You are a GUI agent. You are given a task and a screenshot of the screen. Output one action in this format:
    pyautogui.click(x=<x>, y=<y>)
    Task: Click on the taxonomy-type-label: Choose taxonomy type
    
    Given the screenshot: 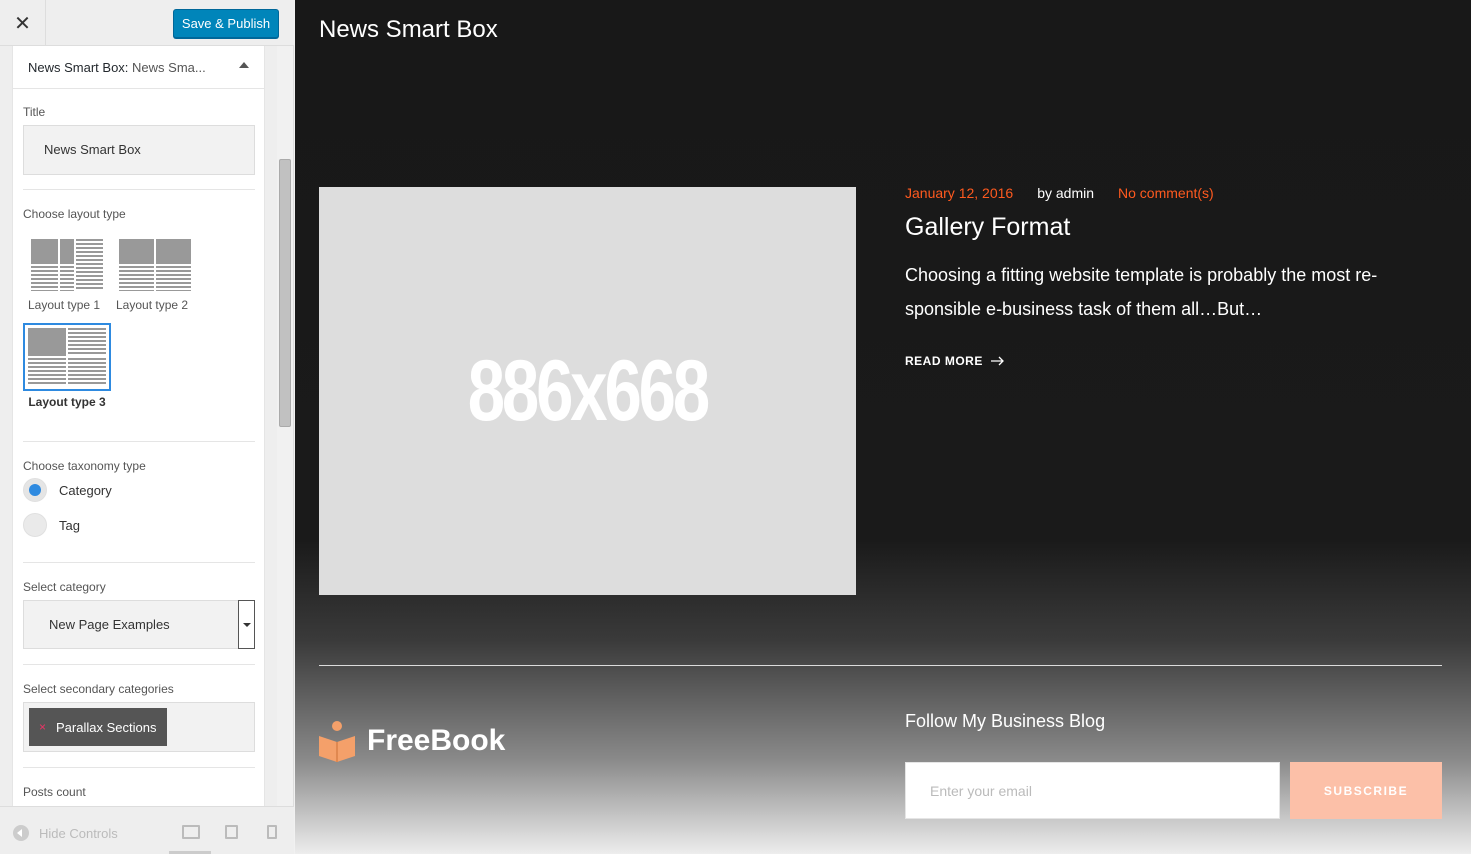 What is the action you would take?
    pyautogui.click(x=84, y=466)
    